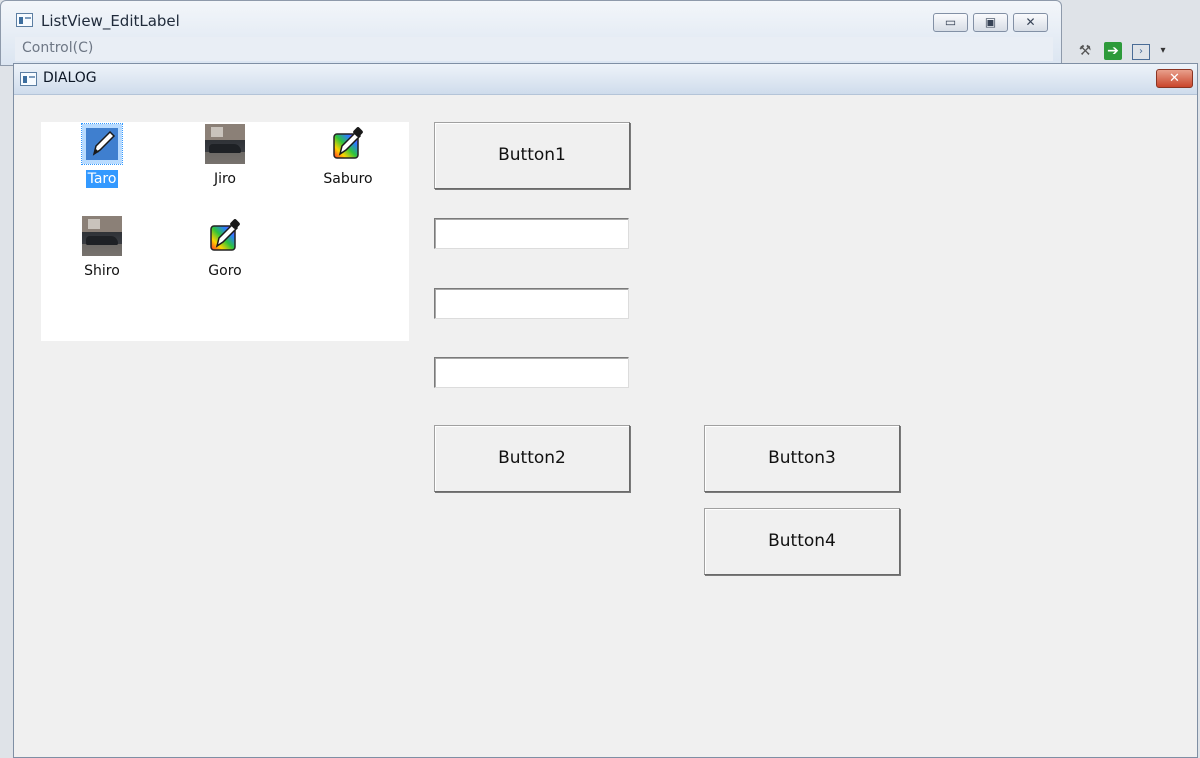  What do you see at coordinates (102, 179) in the screenshot?
I see `list-item-label: Taro` at bounding box center [102, 179].